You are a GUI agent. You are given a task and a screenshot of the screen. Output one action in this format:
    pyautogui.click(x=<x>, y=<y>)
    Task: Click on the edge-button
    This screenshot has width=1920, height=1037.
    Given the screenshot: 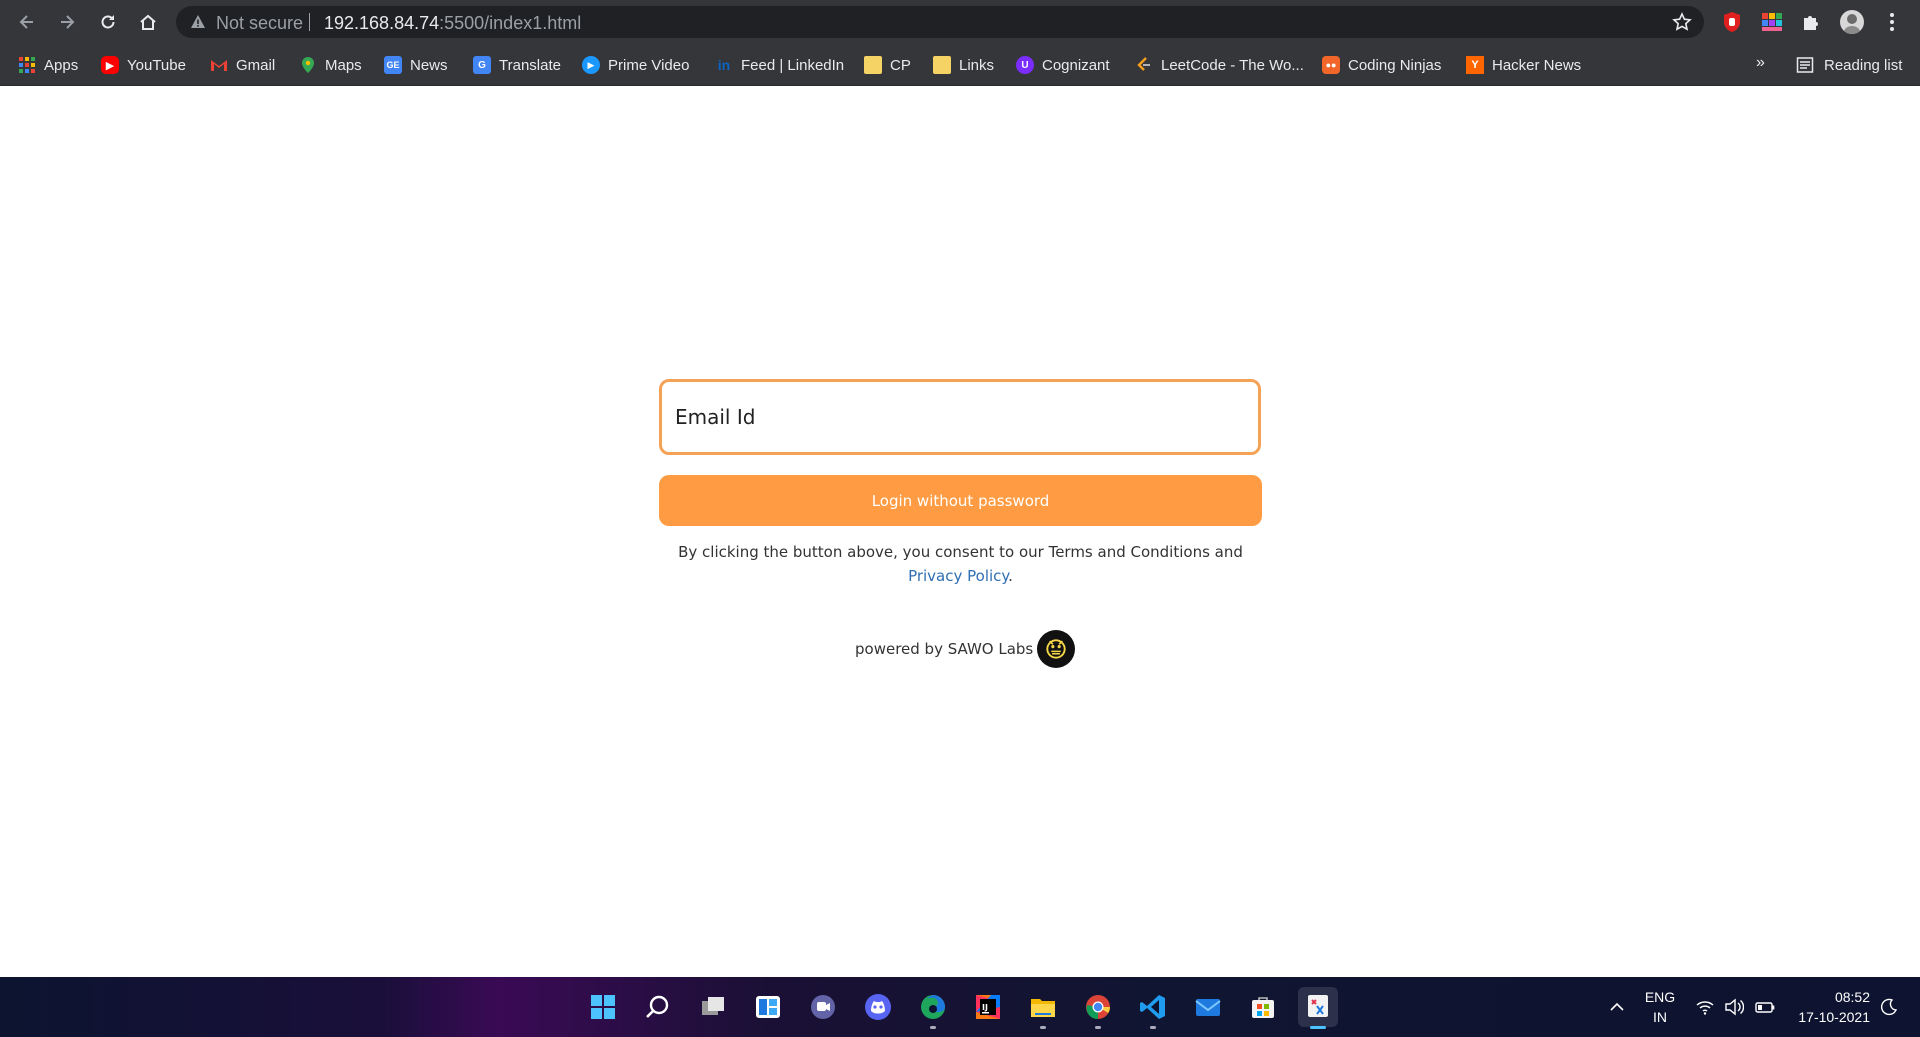 What is the action you would take?
    pyautogui.click(x=933, y=1008)
    